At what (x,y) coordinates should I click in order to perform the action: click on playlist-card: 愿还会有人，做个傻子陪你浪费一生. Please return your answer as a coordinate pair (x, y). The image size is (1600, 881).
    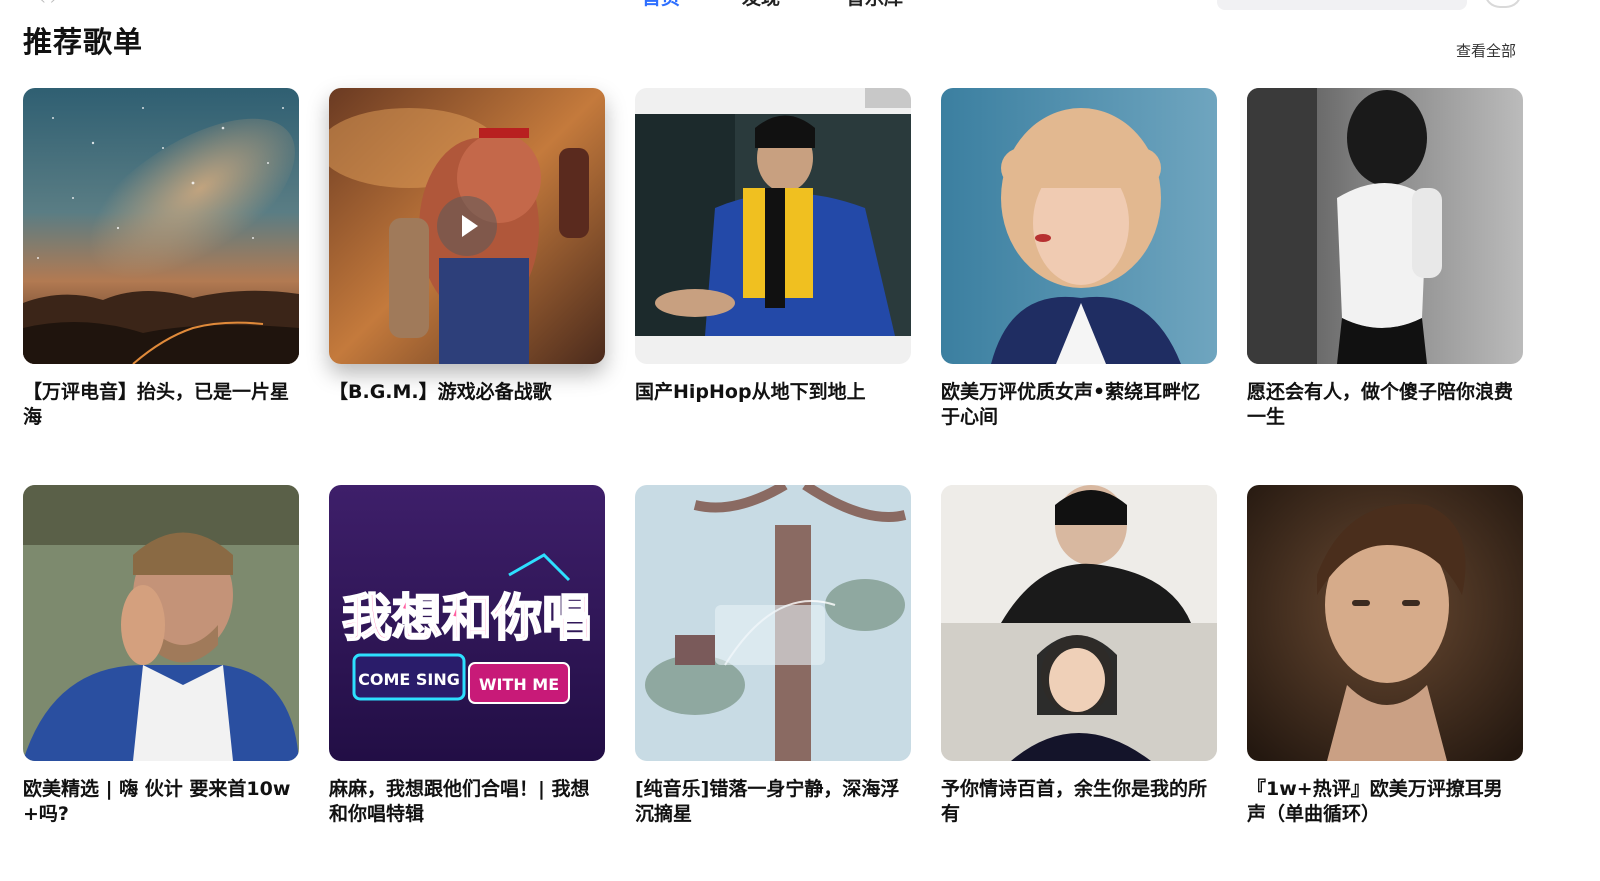
    Looking at the image, I should click on (1385, 259).